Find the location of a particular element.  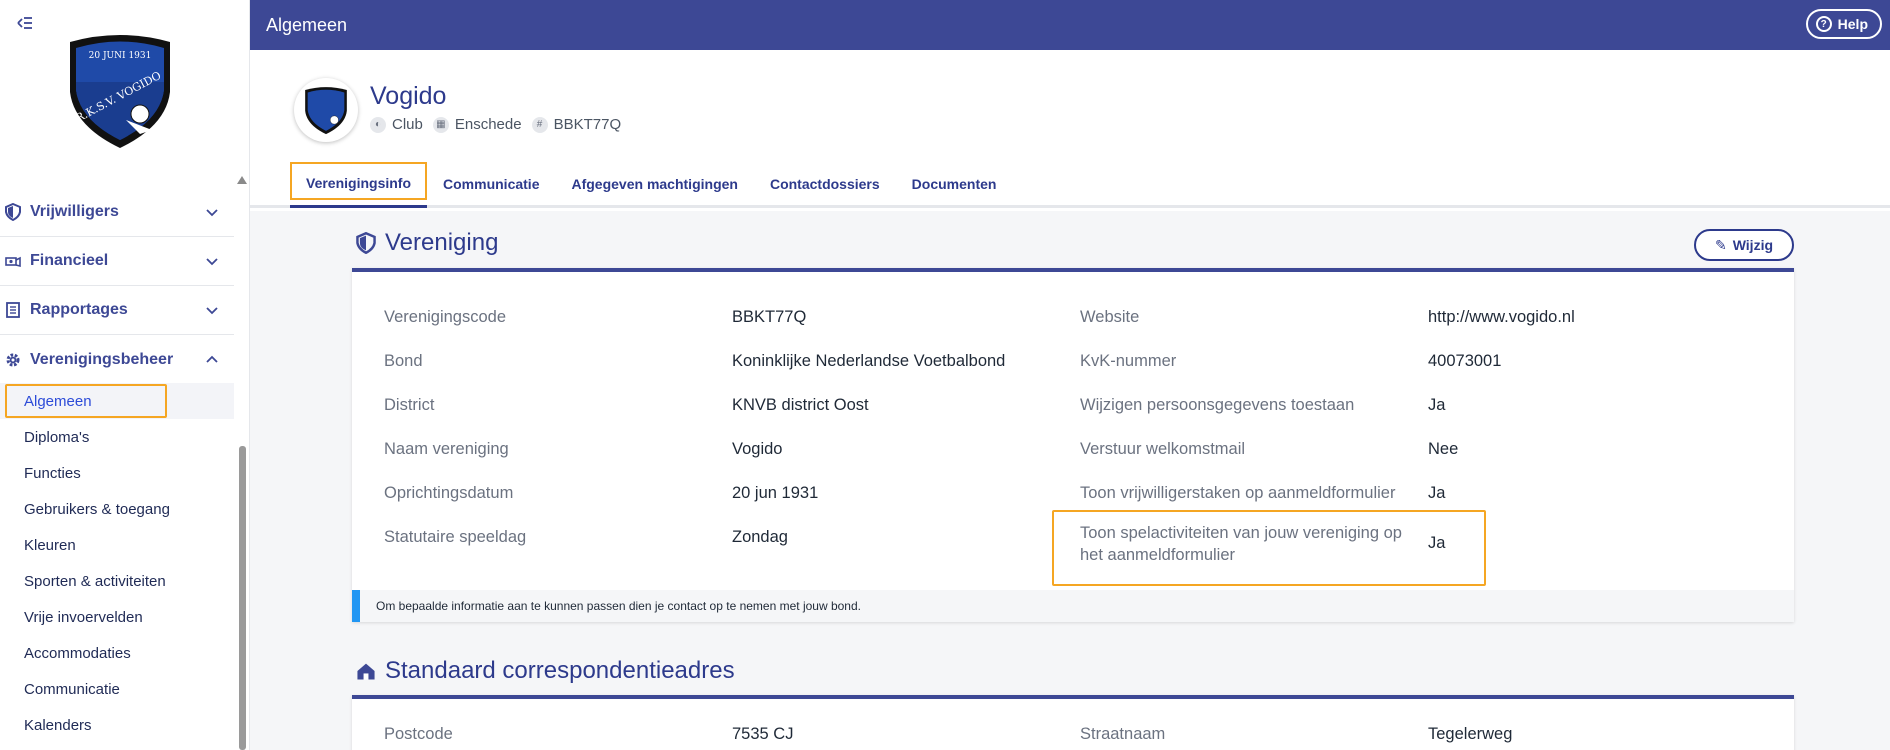

sidebar-item-vrije-invoervelden: Vrije invoervelden is located at coordinates (117, 617).